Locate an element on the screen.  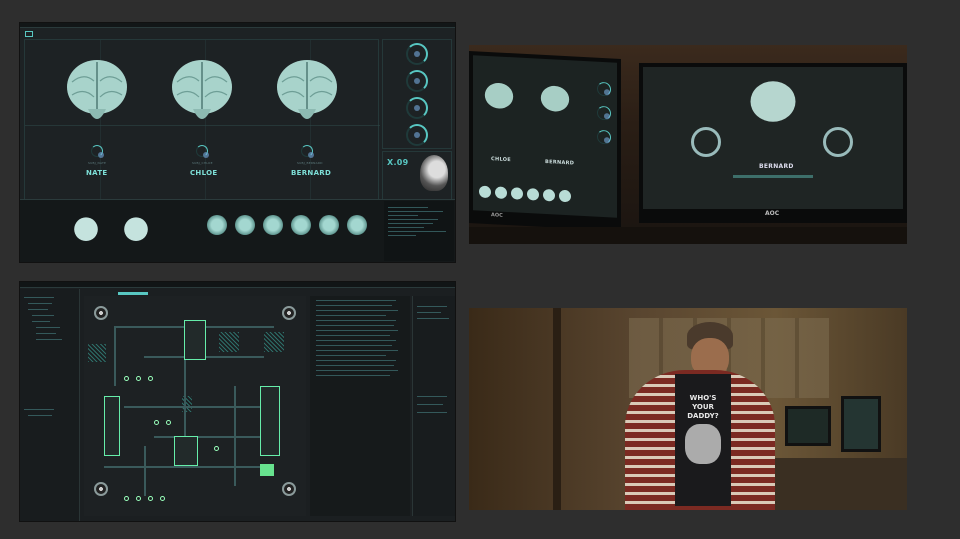
brain-render-bernard is located at coordinates (307, 89).